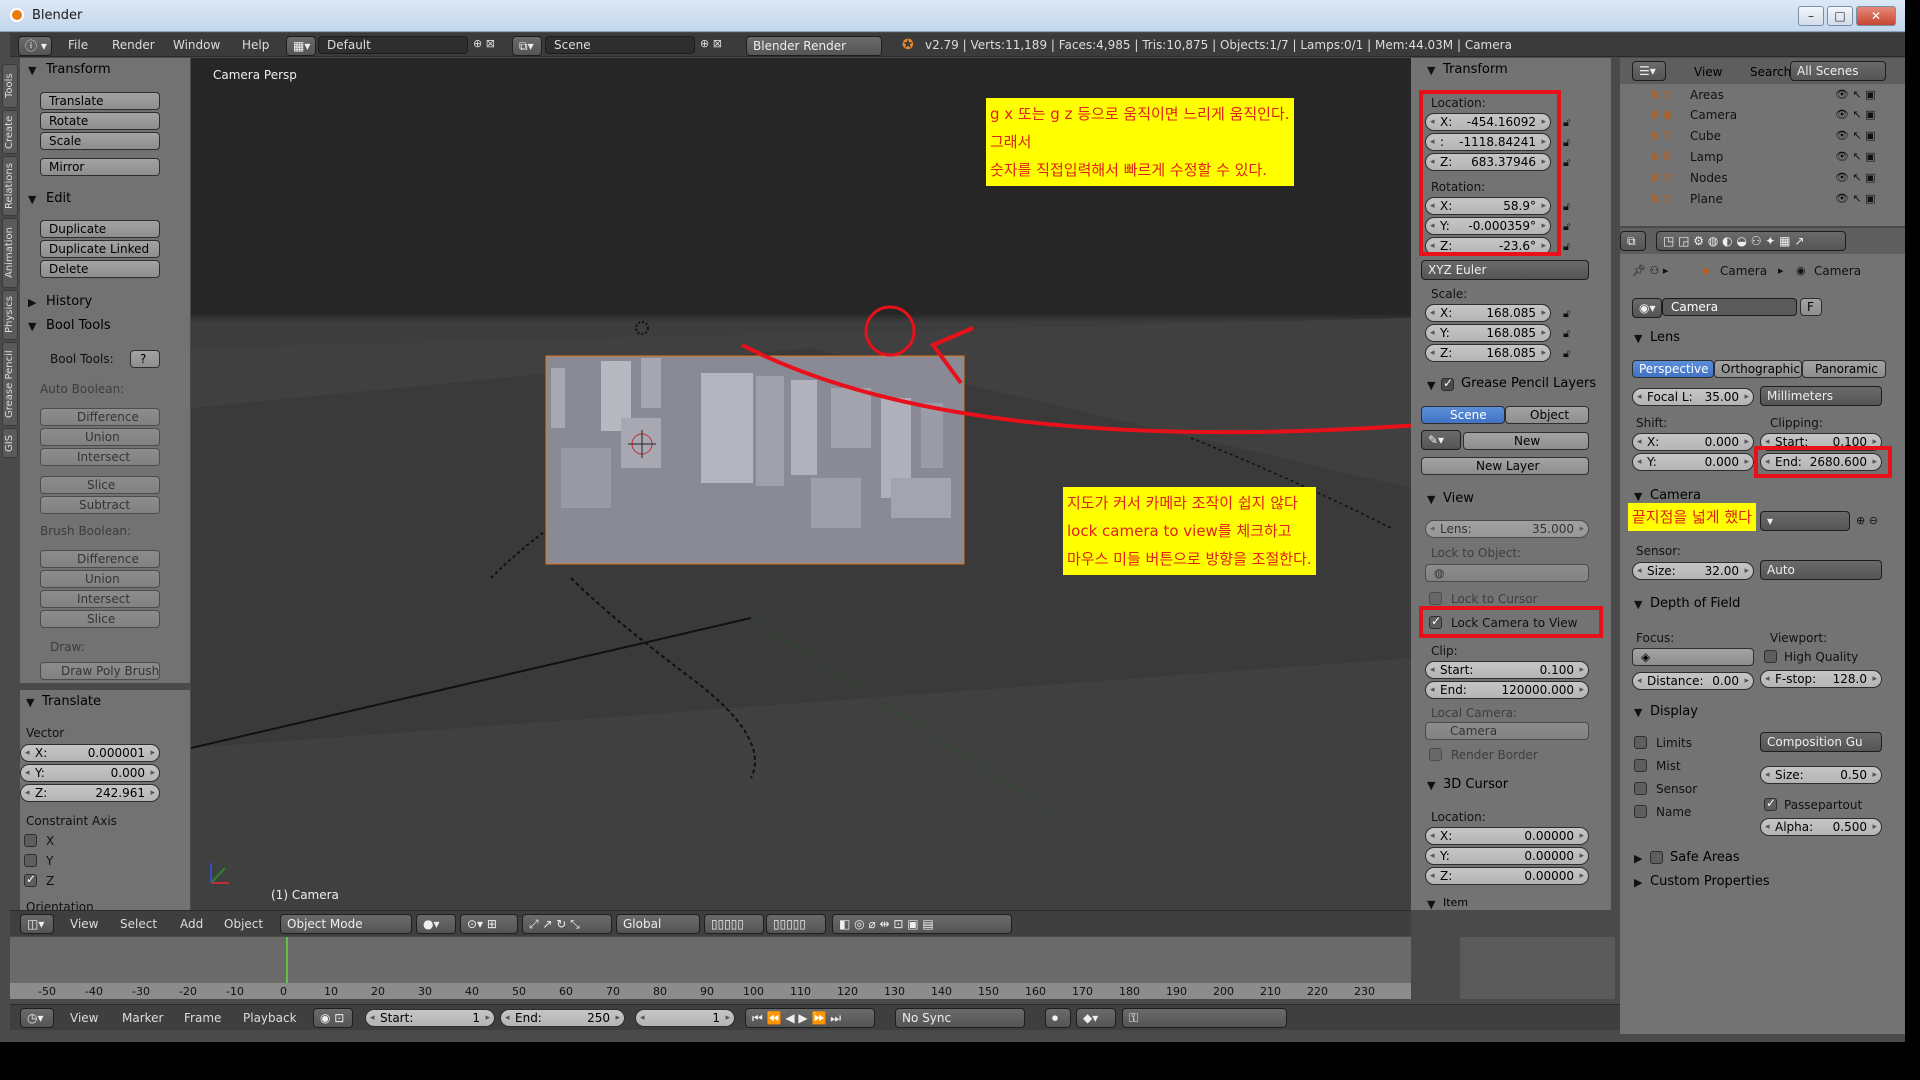 This screenshot has width=1920, height=1080. I want to click on vtab-gis: GIS, so click(10, 443).